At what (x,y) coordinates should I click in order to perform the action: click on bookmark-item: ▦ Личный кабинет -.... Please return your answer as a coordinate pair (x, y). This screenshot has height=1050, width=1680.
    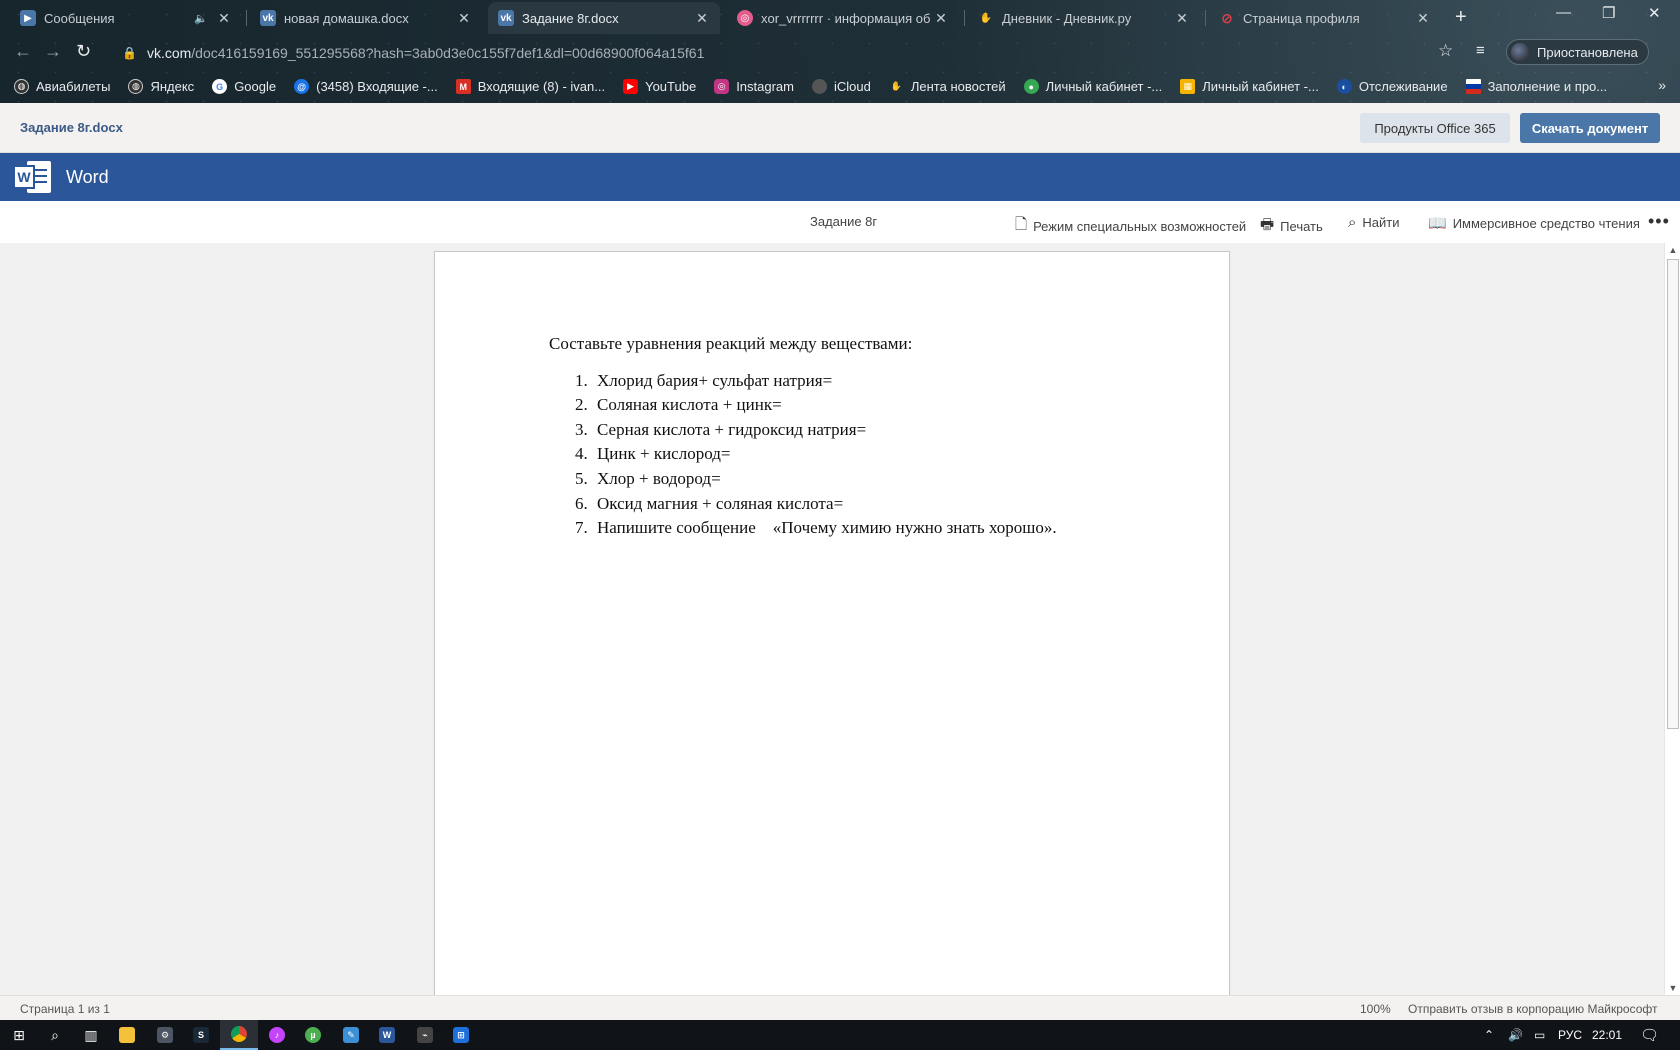
    Looking at the image, I should click on (1249, 86).